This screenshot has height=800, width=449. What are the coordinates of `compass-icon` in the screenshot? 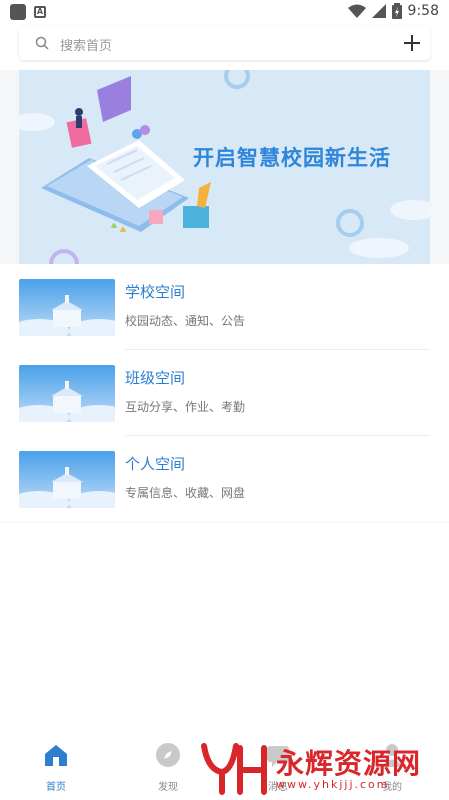 It's located at (168, 755).